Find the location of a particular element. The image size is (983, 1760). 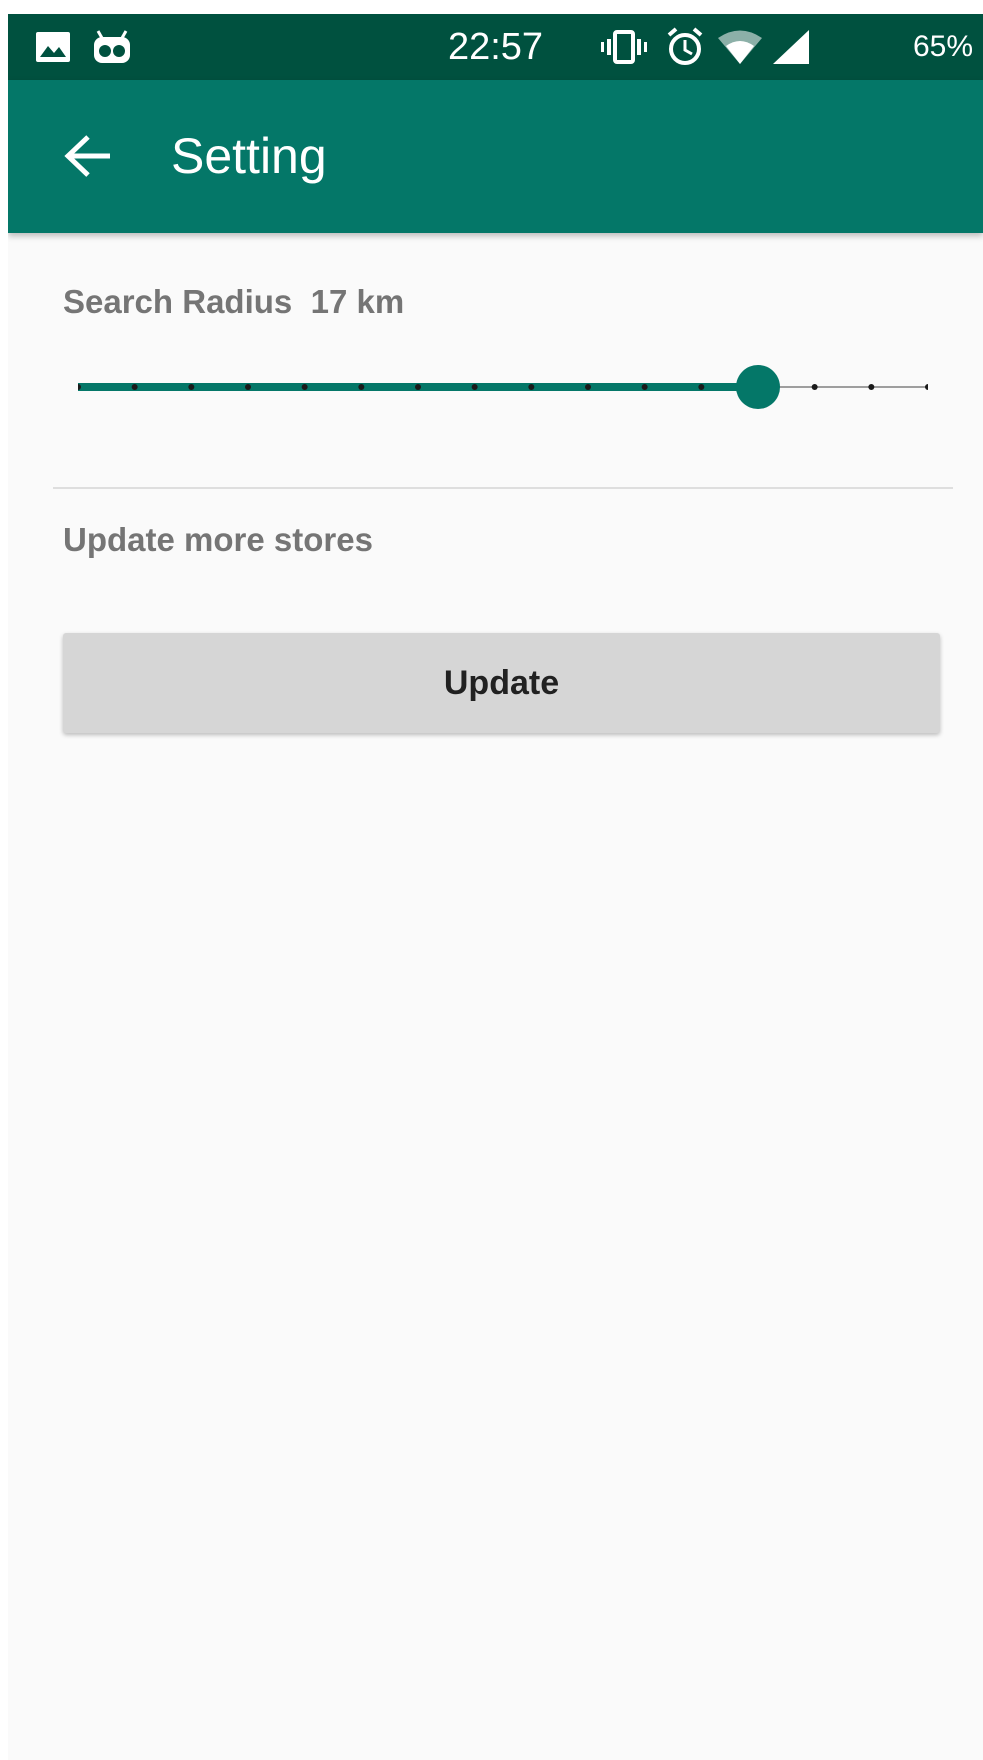

page-title: Setting is located at coordinates (249, 156).